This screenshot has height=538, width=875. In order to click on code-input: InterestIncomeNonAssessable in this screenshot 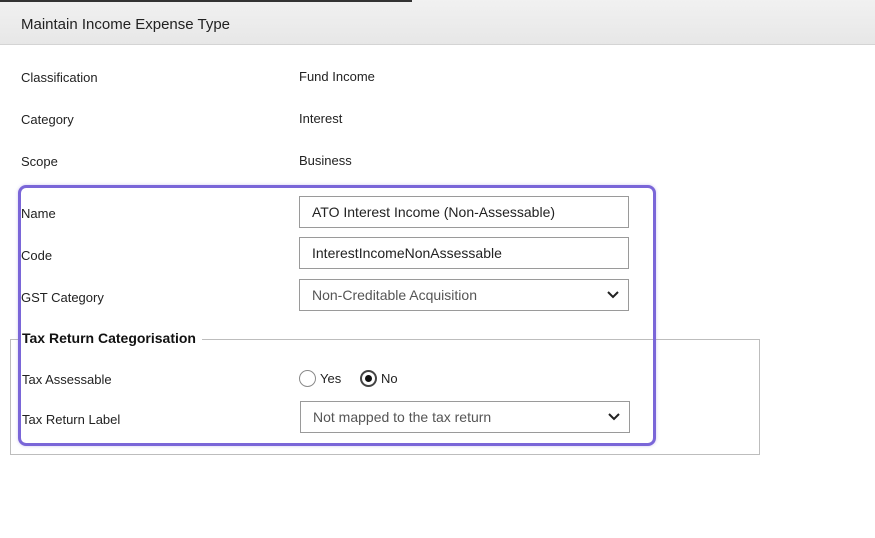, I will do `click(464, 253)`.